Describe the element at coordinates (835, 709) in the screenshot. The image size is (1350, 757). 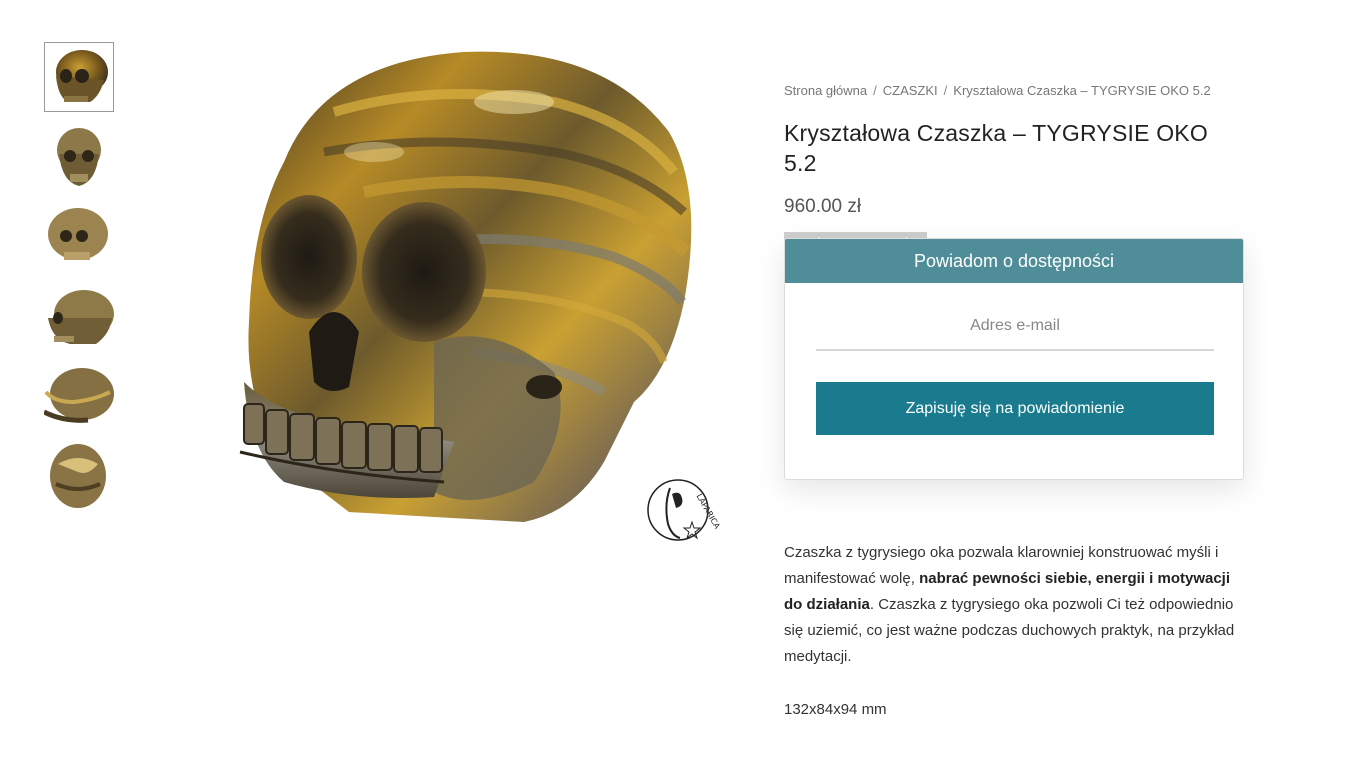
I see `product-dimensions: 132x84x94 mm` at that location.